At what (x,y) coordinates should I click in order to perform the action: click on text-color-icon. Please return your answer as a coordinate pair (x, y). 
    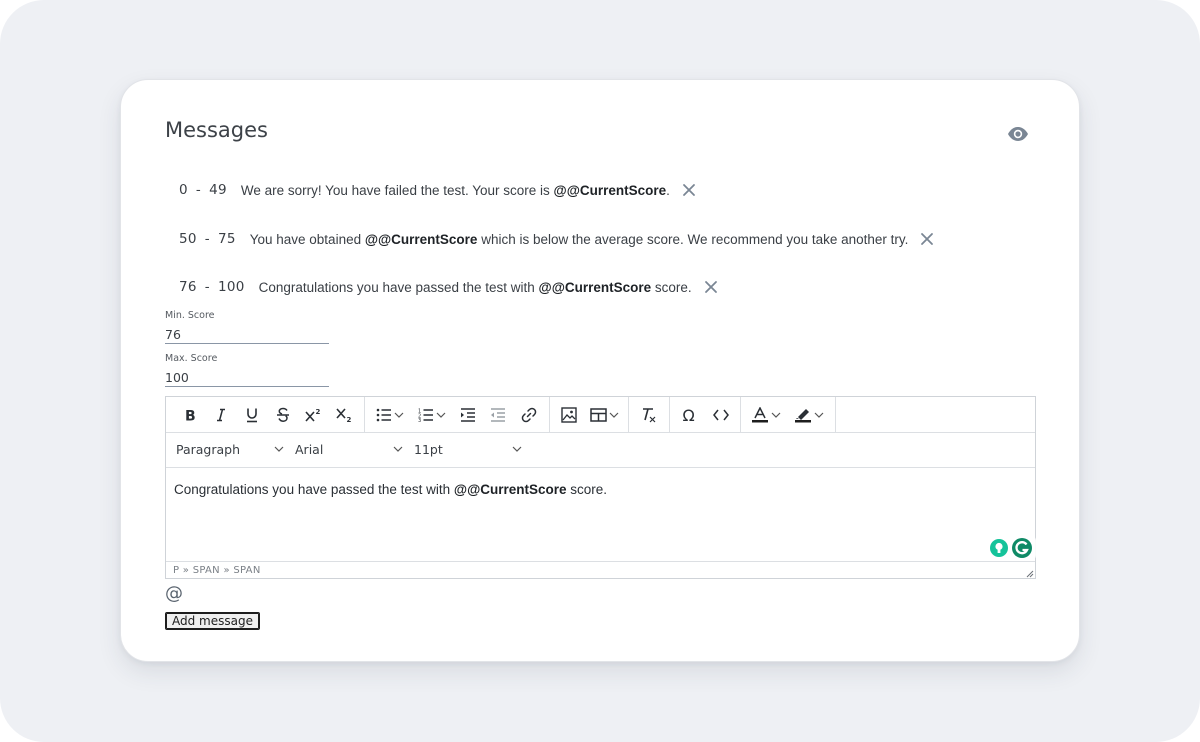
    Looking at the image, I should click on (766, 415).